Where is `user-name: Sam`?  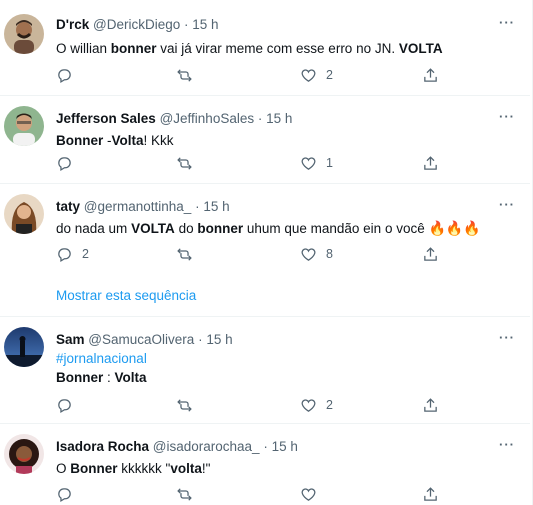 user-name: Sam is located at coordinates (70, 339).